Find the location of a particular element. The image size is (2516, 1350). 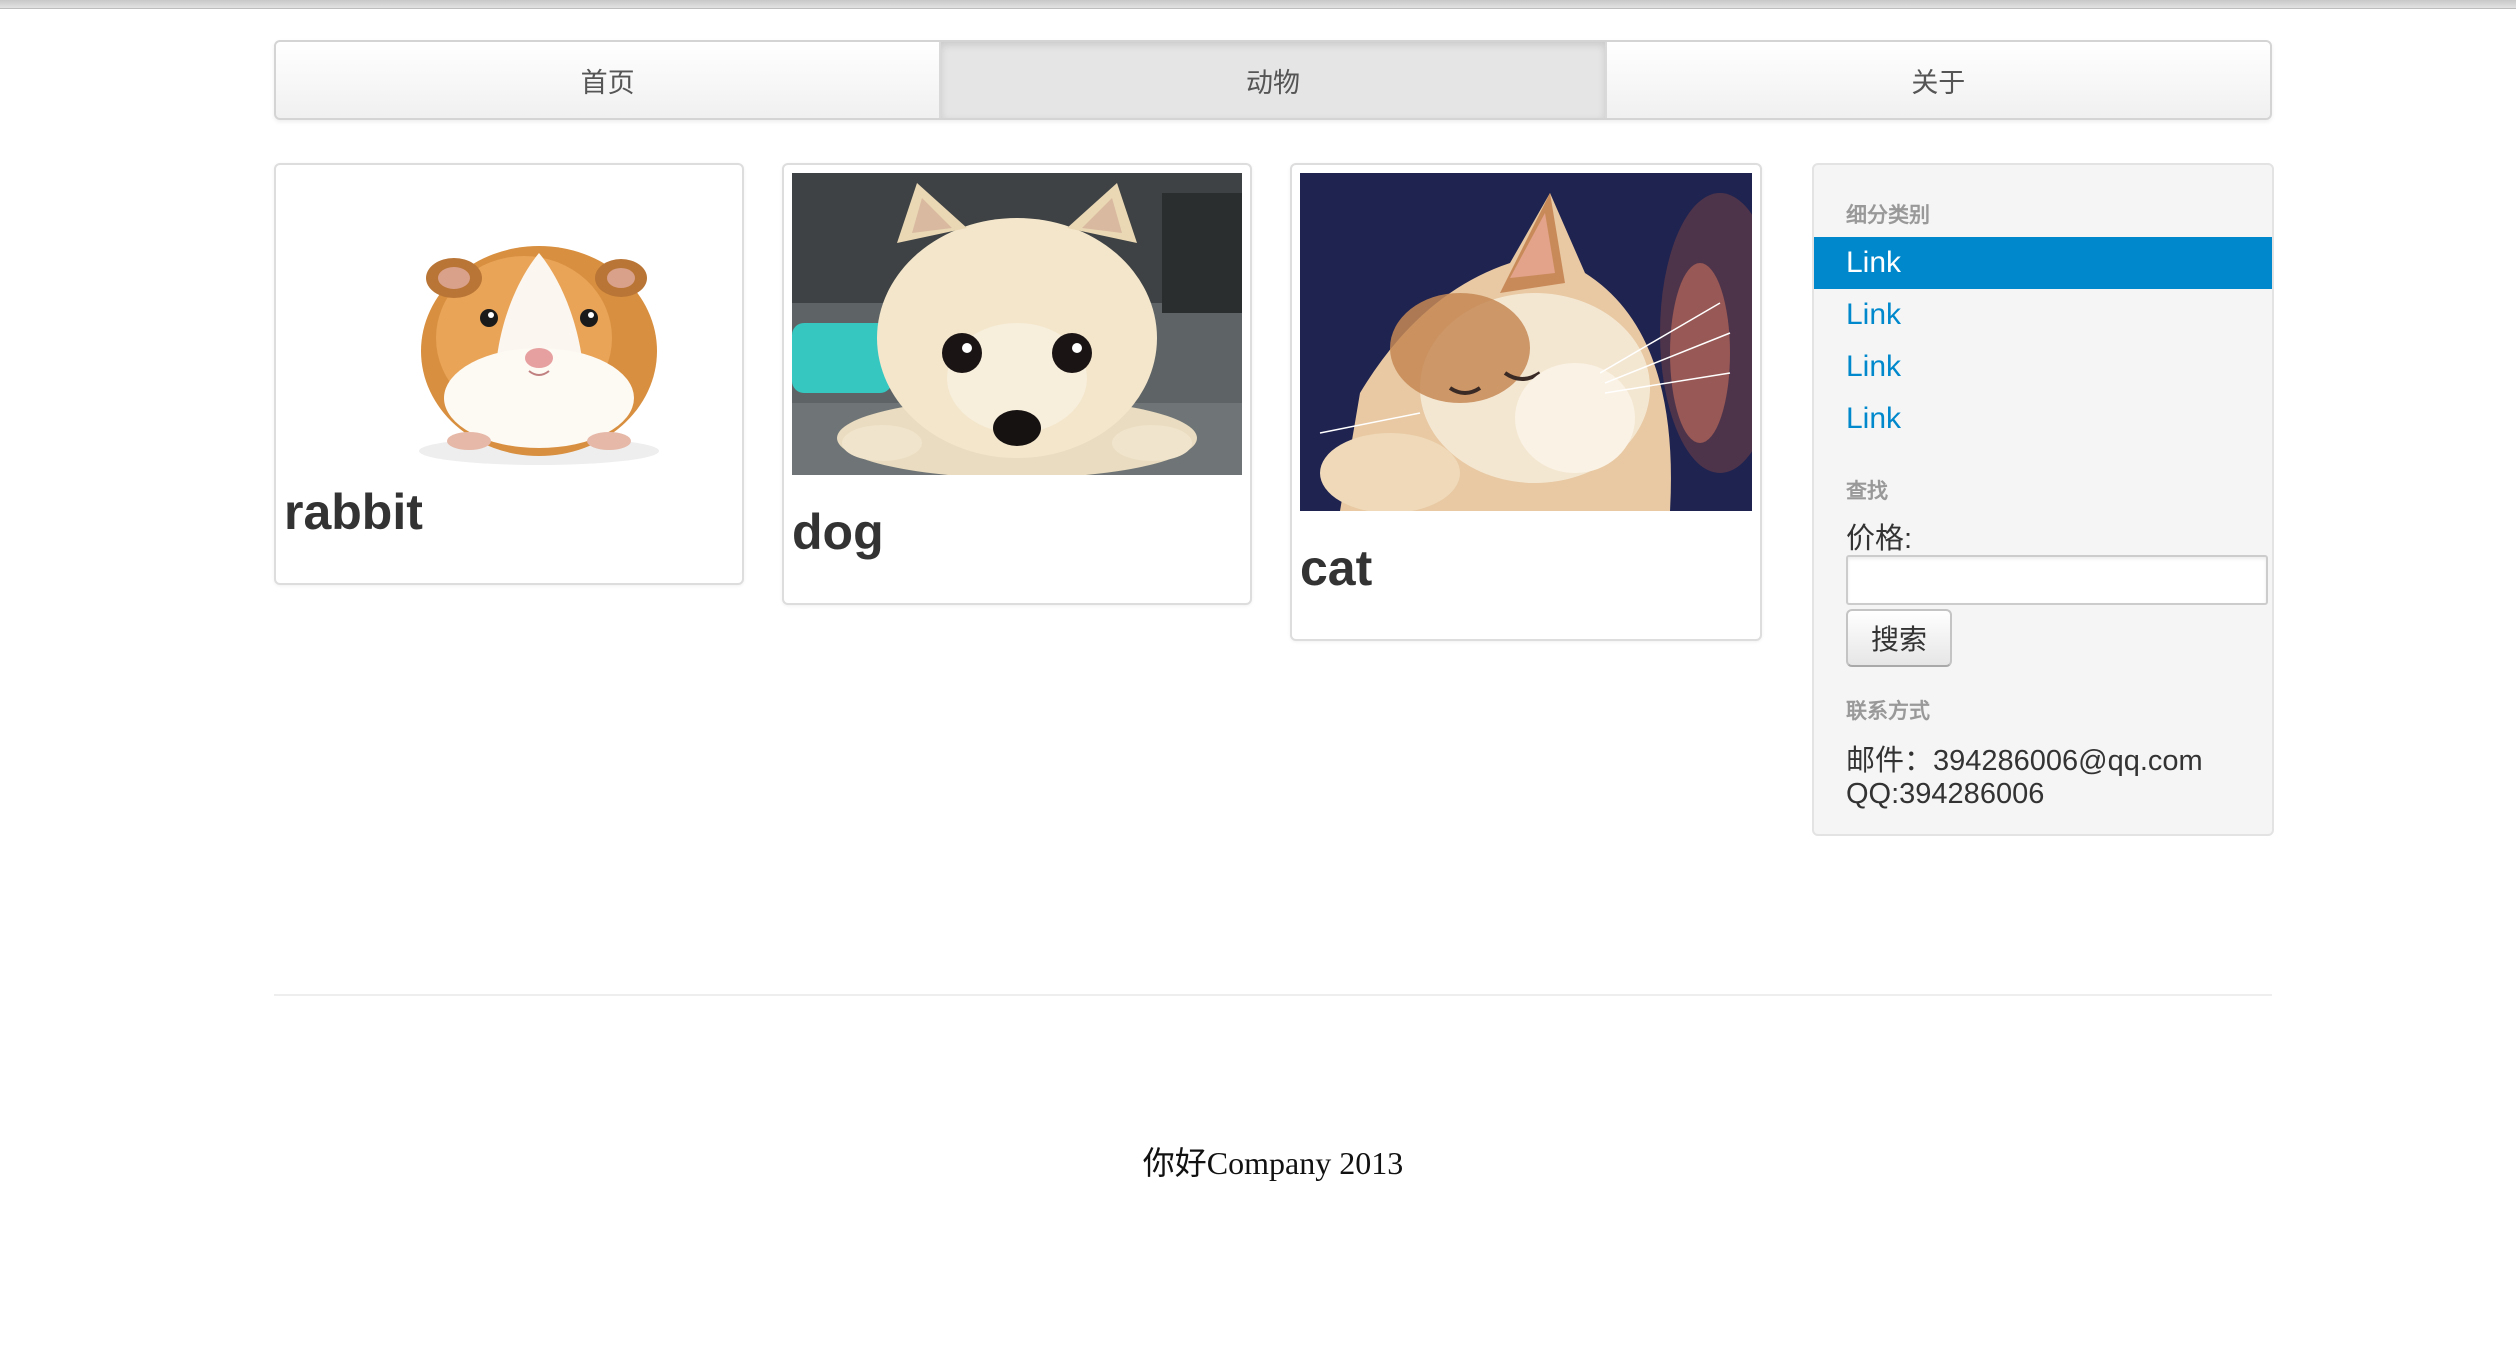

footer-text: 你好Company 2013 is located at coordinates (1273, 1163).